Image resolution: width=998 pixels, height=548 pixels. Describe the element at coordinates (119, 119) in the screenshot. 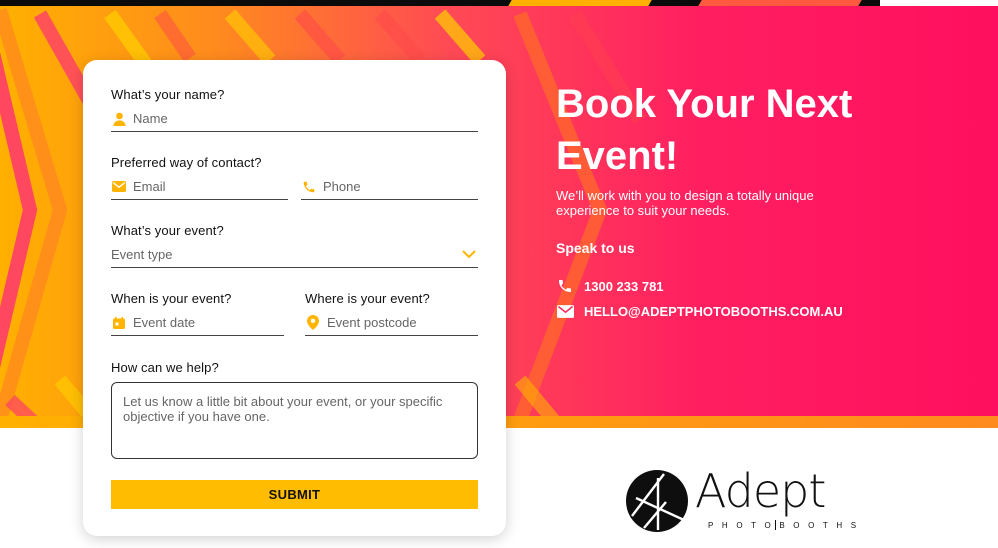

I see `user-icon` at that location.